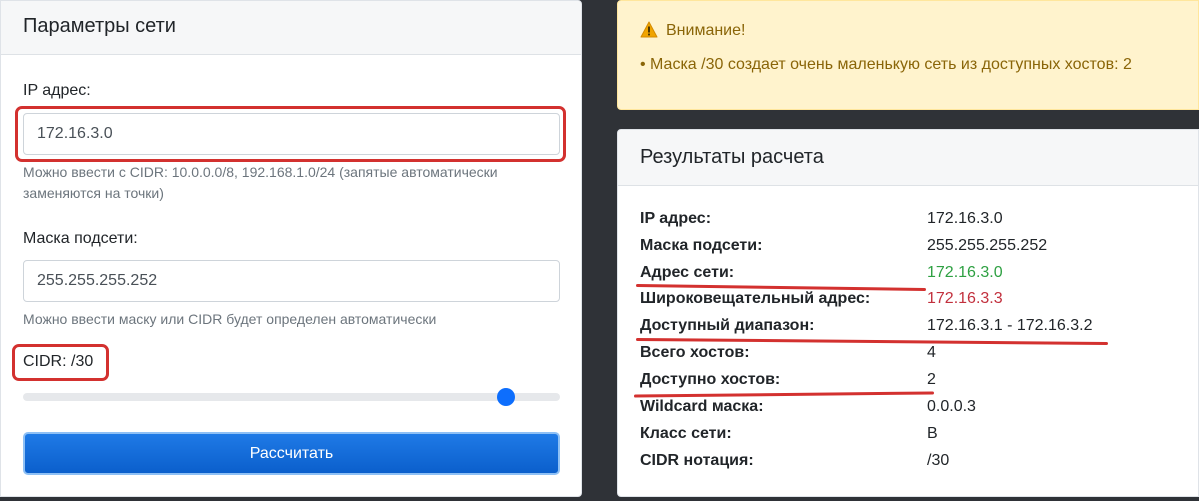  What do you see at coordinates (701, 245) in the screenshot?
I see `result-key: Маска подсети:` at bounding box center [701, 245].